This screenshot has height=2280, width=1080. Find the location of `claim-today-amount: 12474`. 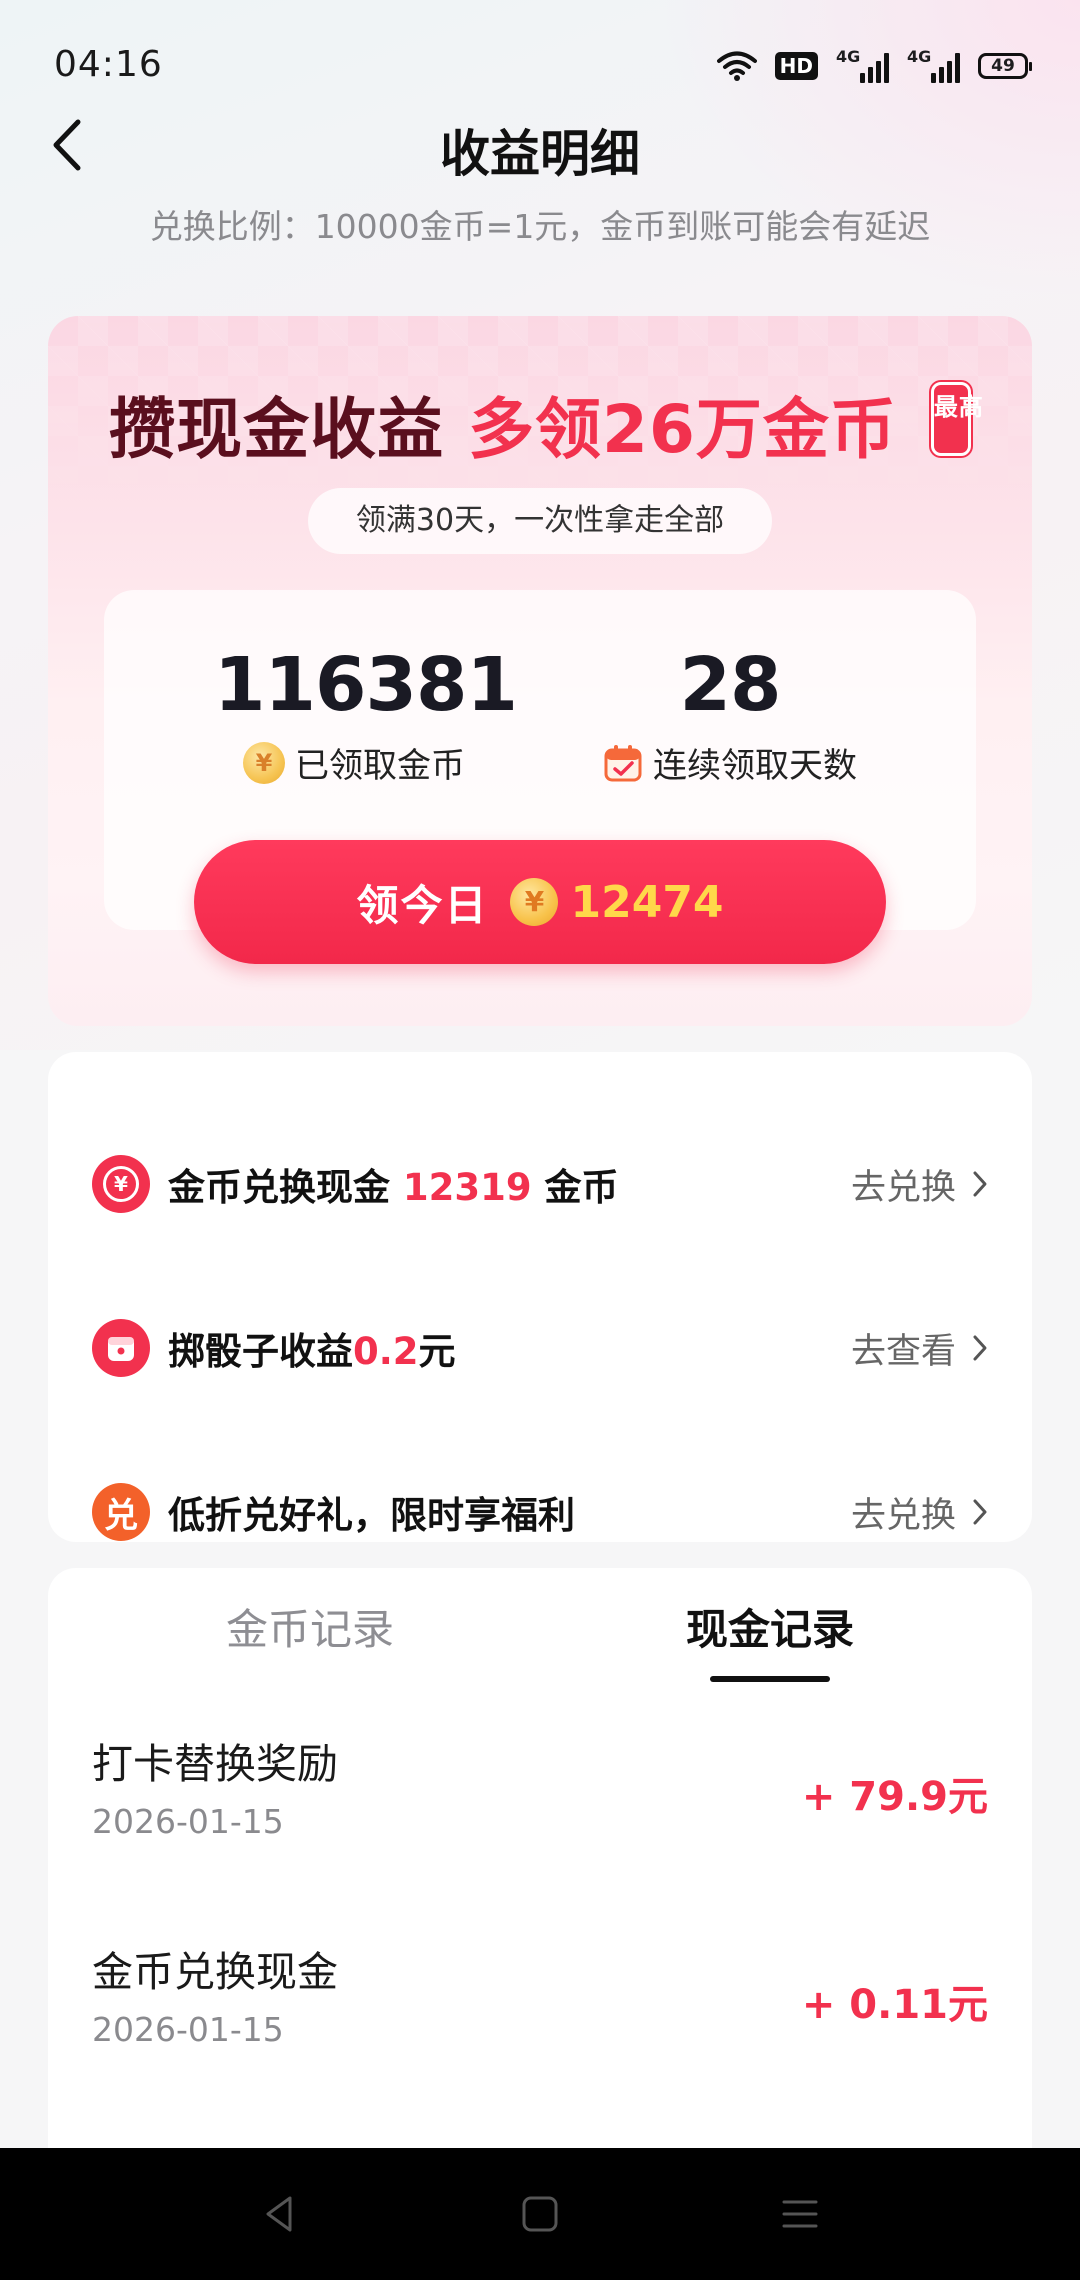

claim-today-amount: 12474 is located at coordinates (647, 902).